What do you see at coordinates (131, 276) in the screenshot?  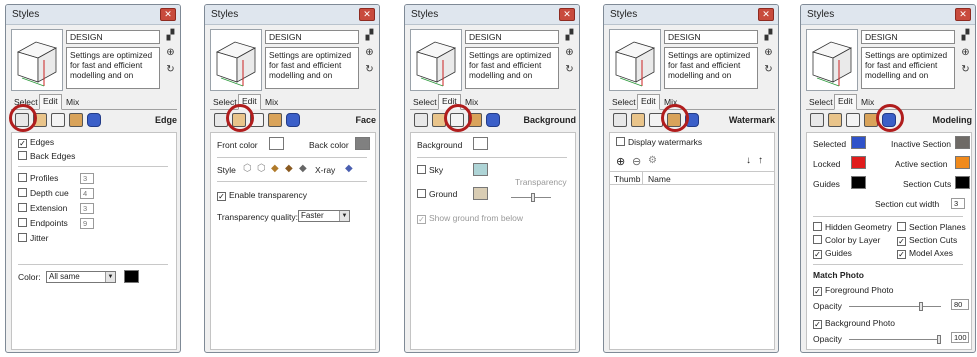 I see `edge-color-swatch` at bounding box center [131, 276].